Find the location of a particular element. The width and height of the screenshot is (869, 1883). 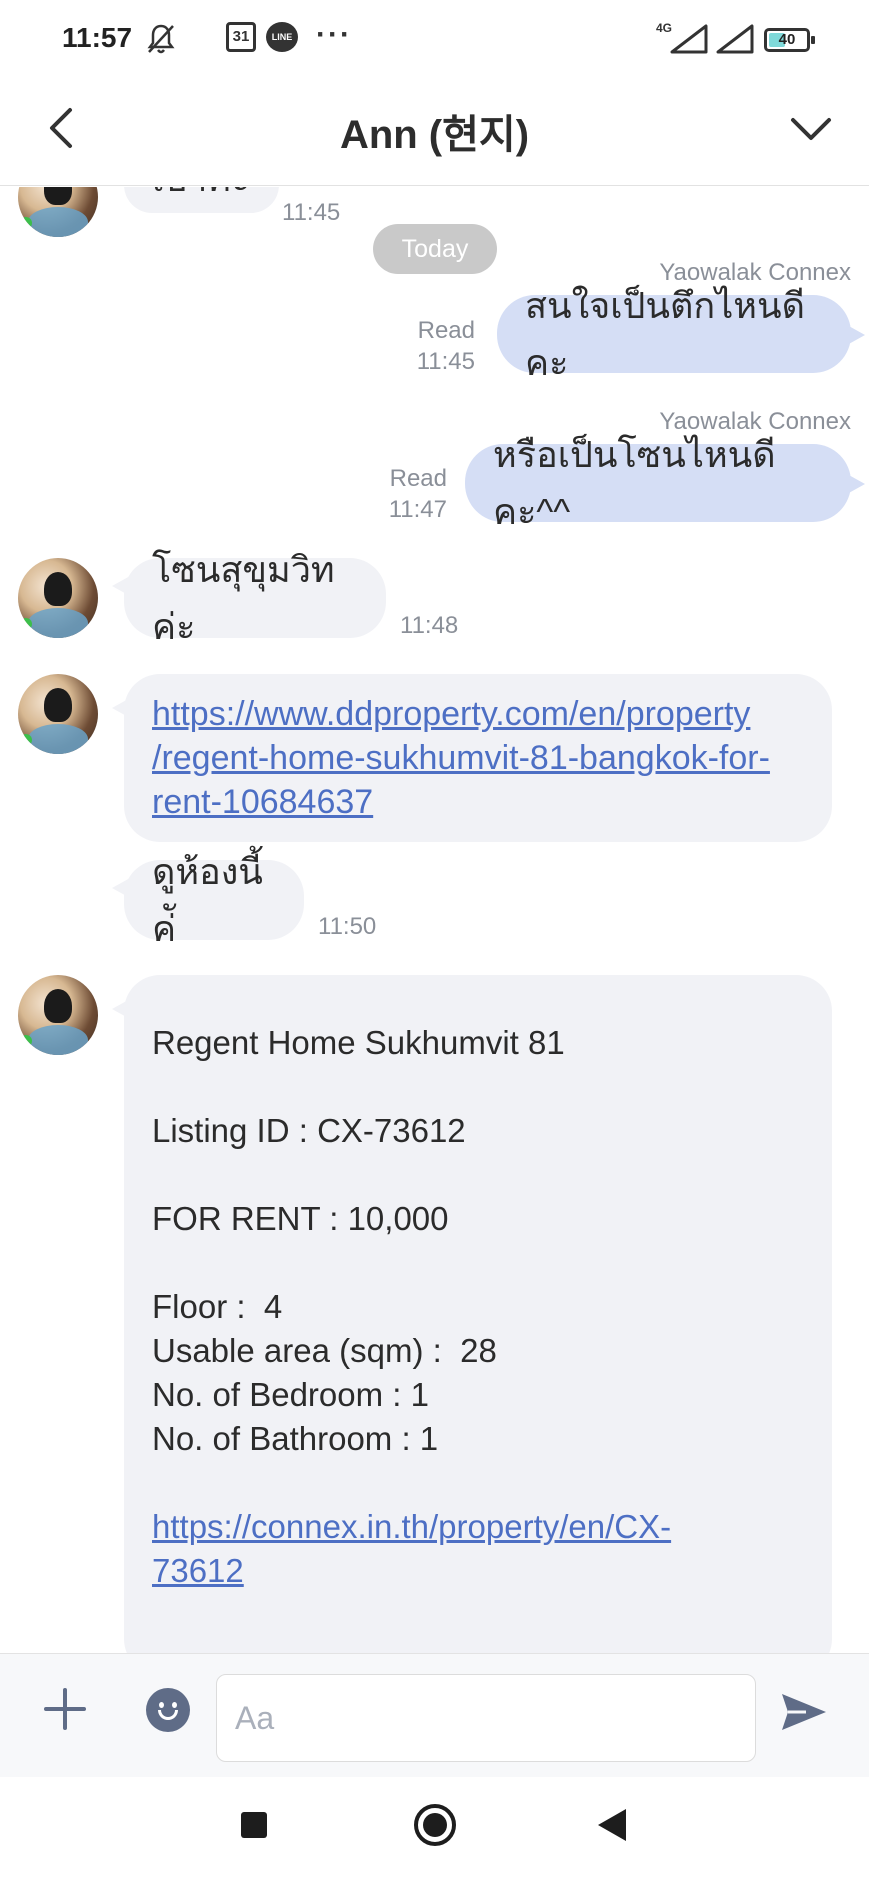

system-nav-bar is located at coordinates (434, 1830).